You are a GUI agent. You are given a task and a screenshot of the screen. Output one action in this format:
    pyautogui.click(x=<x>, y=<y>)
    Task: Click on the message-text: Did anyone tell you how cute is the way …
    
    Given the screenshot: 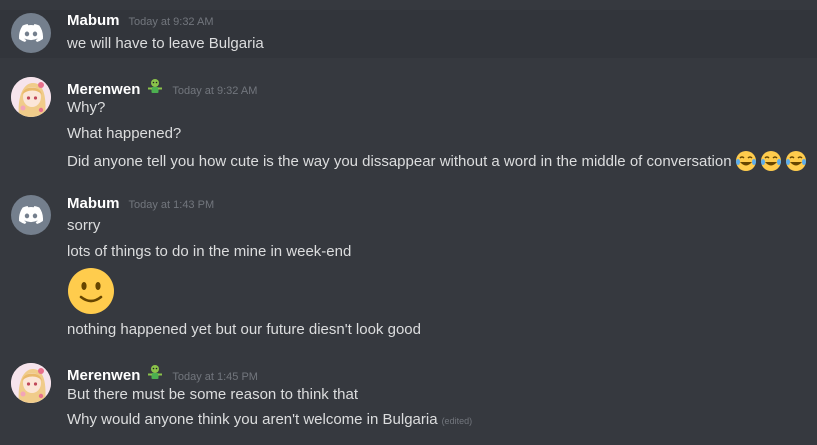 What is the action you would take?
    pyautogui.click(x=399, y=161)
    